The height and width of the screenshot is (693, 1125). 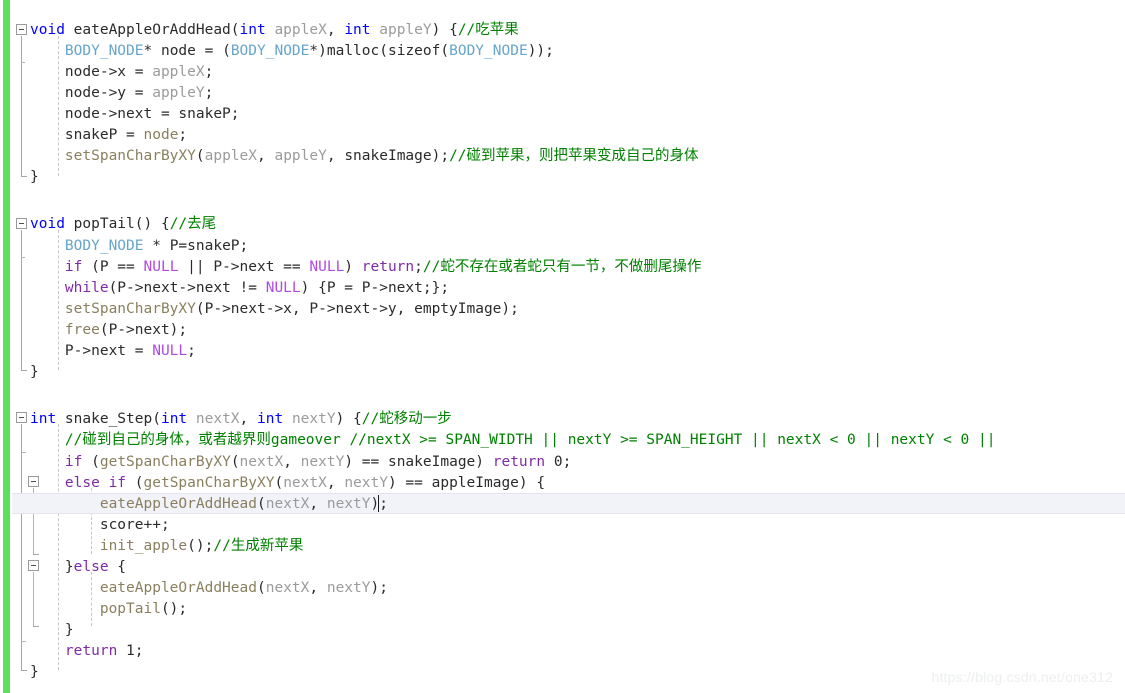 What do you see at coordinates (87, 135) in the screenshot?
I see `token-punc: snakeP =` at bounding box center [87, 135].